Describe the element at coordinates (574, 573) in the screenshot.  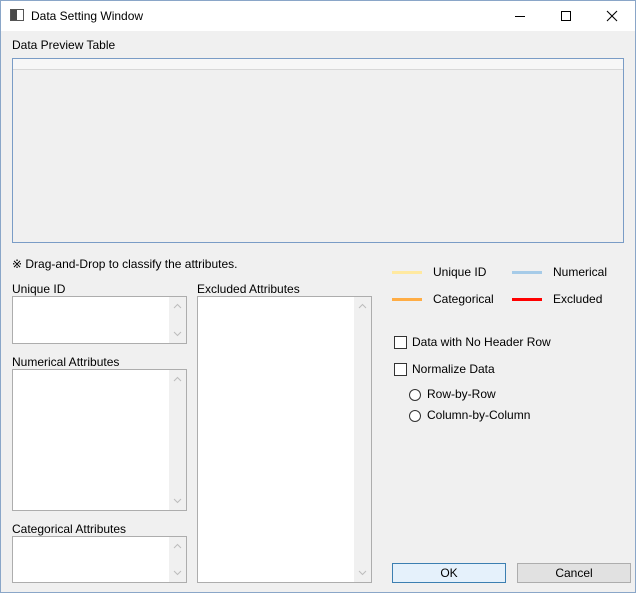
I see `cancel-button: Cancel` at that location.